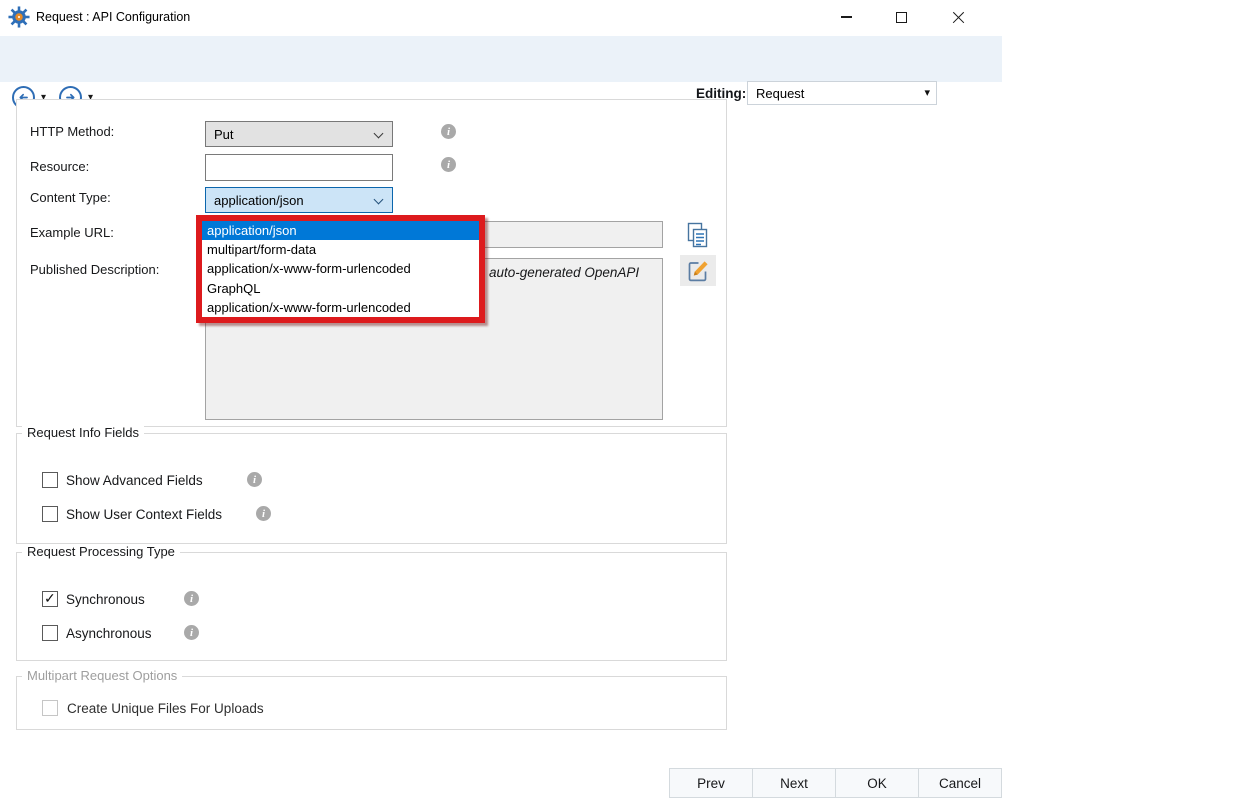 The image size is (1235, 801). Describe the element at coordinates (134, 480) in the screenshot. I see `show-advanced-fields-label: Show Advanced Fields` at that location.